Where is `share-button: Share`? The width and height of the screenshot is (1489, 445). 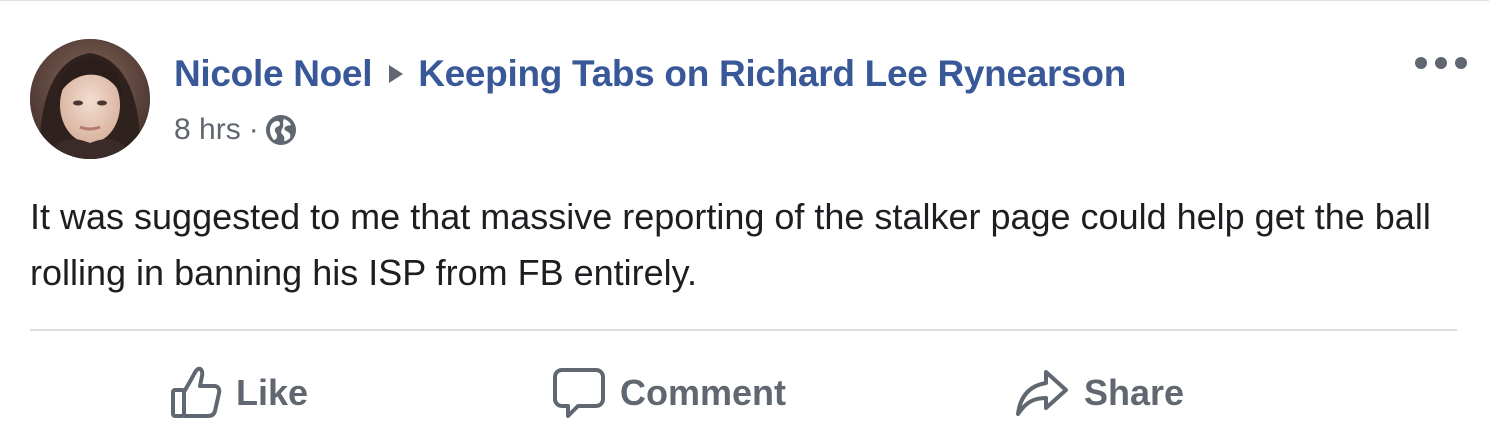
share-button: Share is located at coordinates (1099, 393).